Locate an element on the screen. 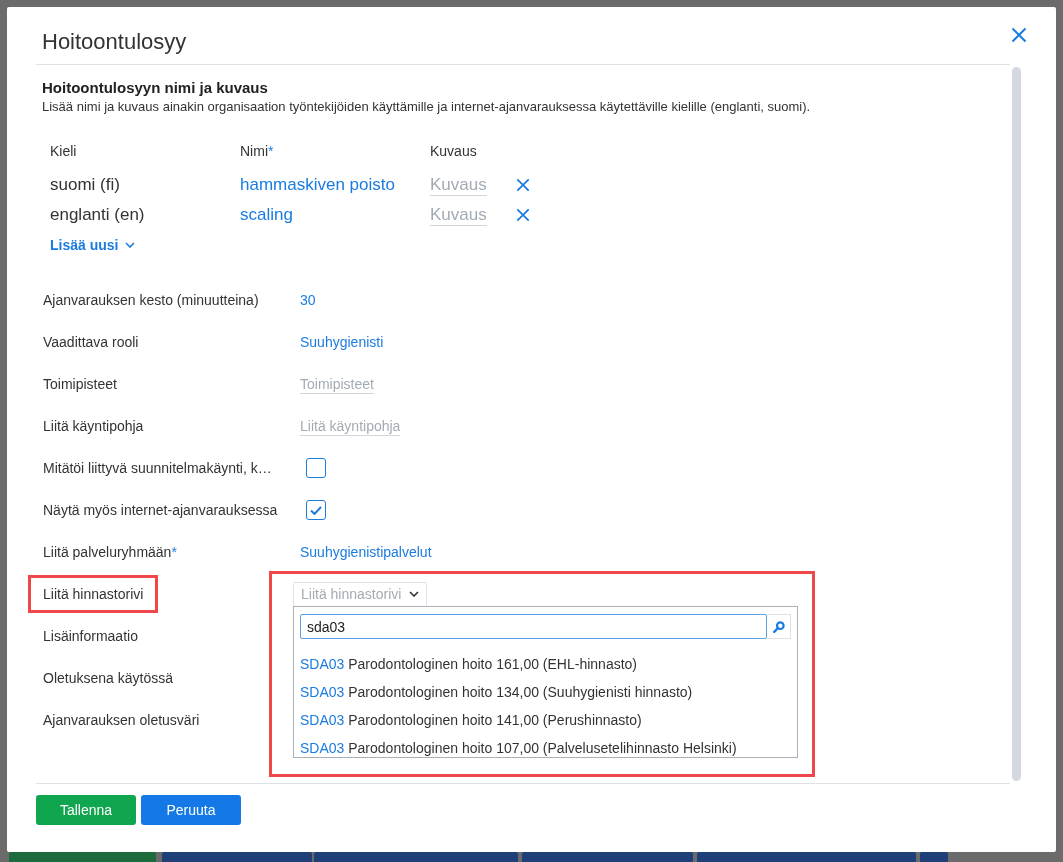  search-icon is located at coordinates (778, 626).